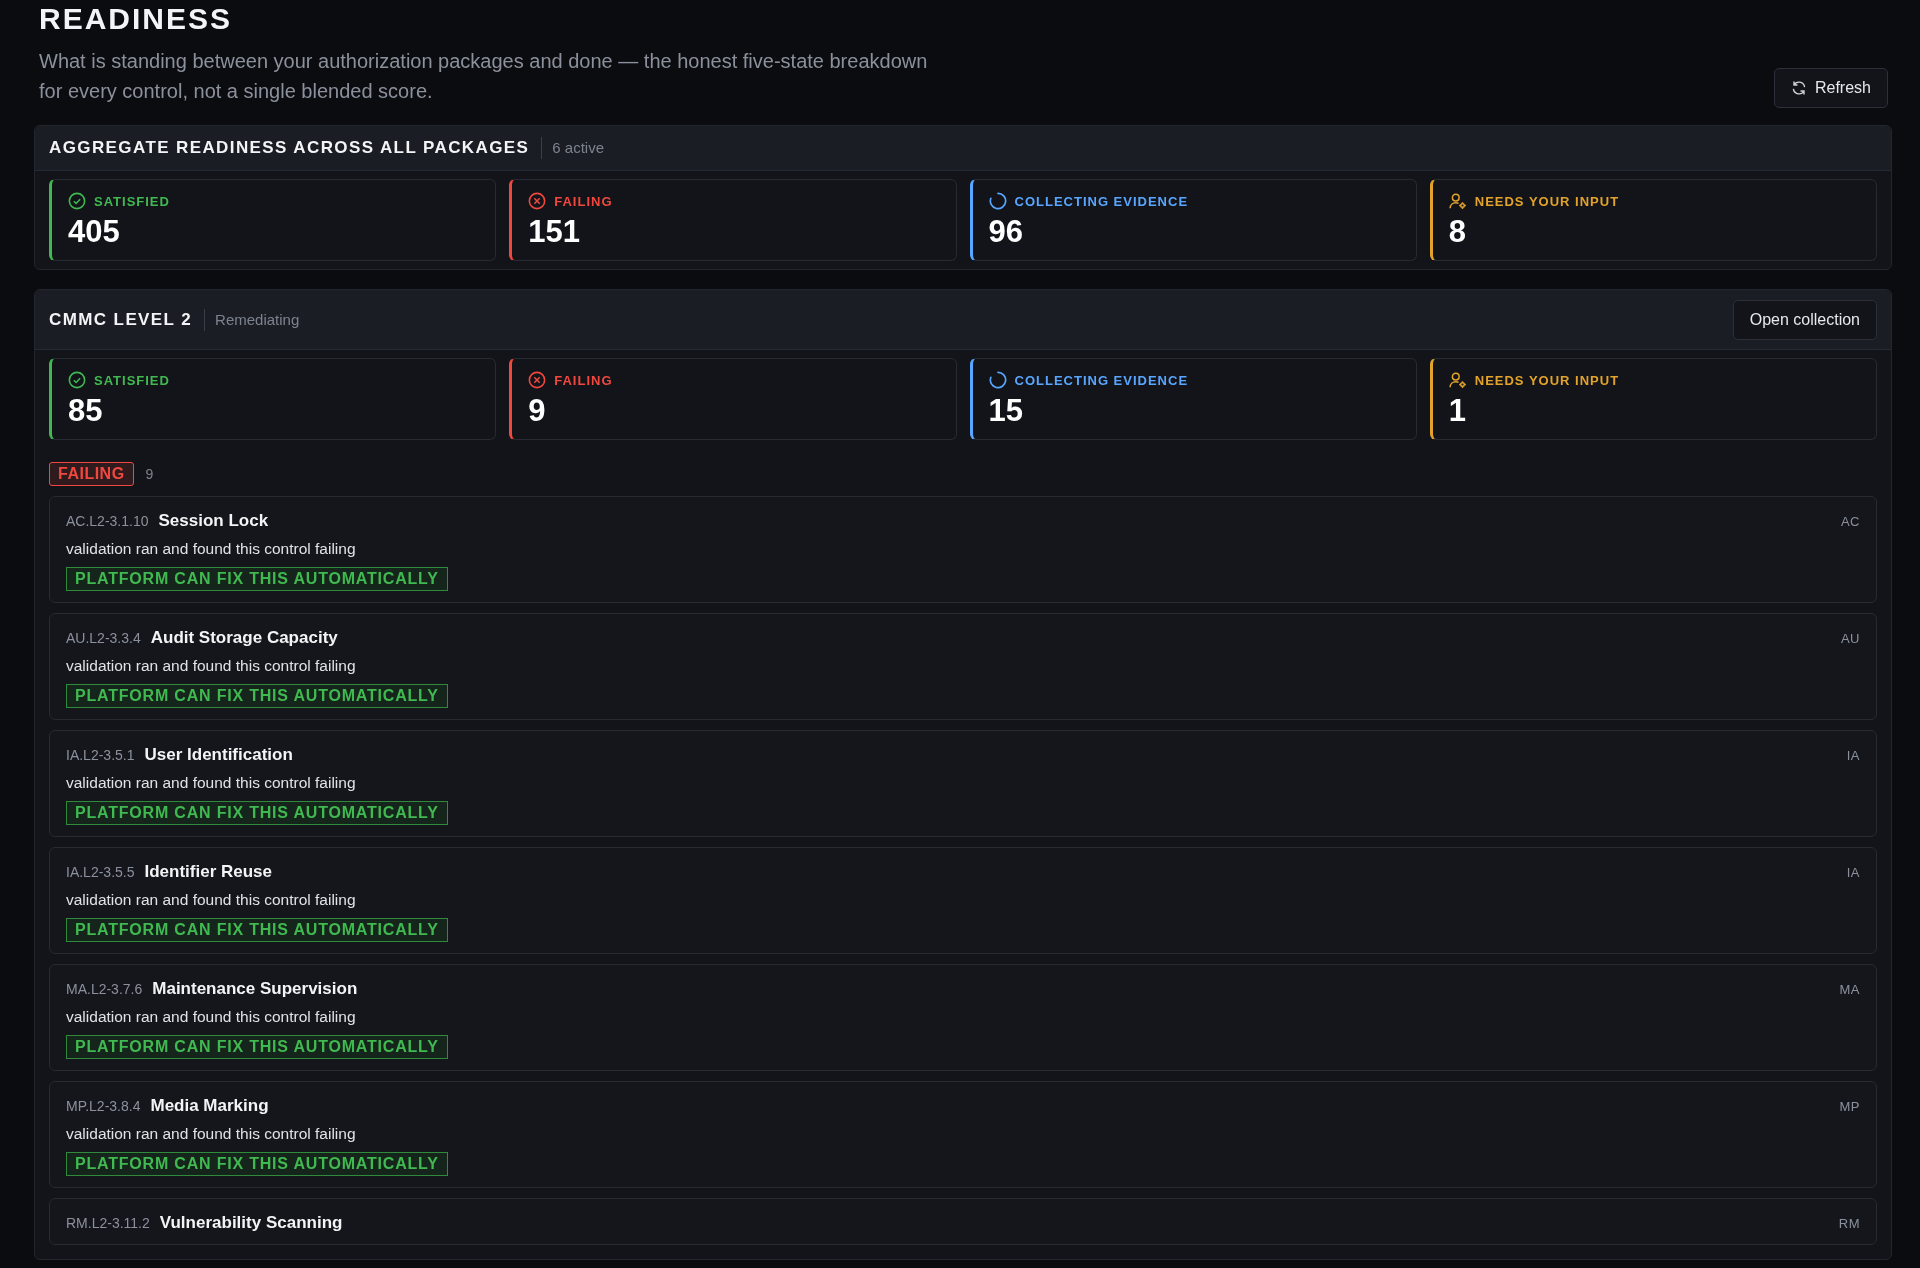 This screenshot has height=1268, width=1920. I want to click on control-card: IA.L2-3.5.5 Identifier Reuse validation ran and found this control failing PLATFORM CAN FIX THIS AUTOMATICALLY IA, so click(963, 900).